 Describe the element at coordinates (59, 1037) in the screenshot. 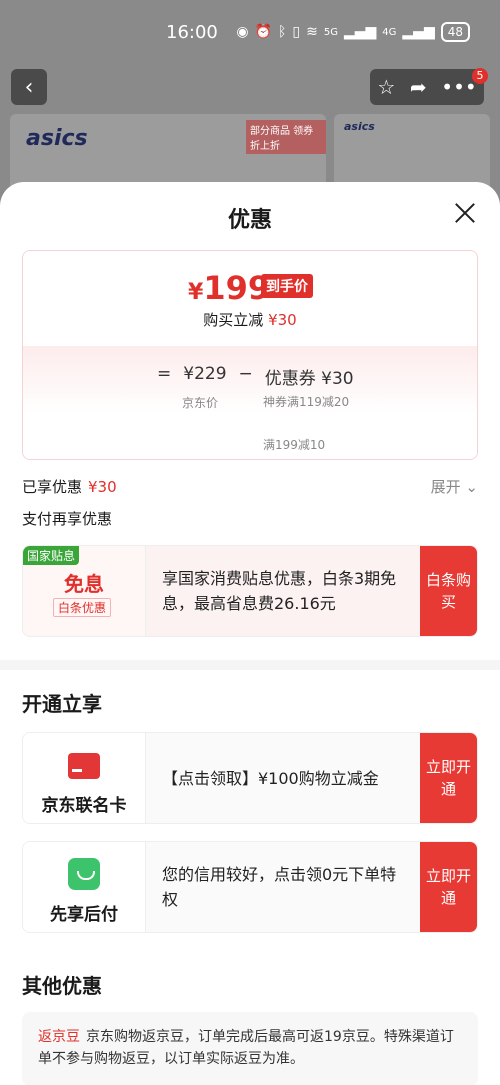

I see `jd-bean-label: 返京豆` at that location.